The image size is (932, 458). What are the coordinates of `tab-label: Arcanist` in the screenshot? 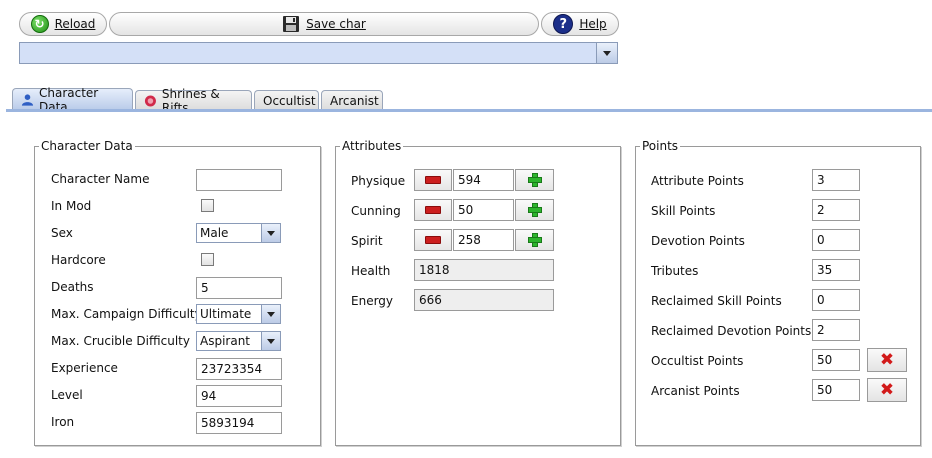 It's located at (354, 100).